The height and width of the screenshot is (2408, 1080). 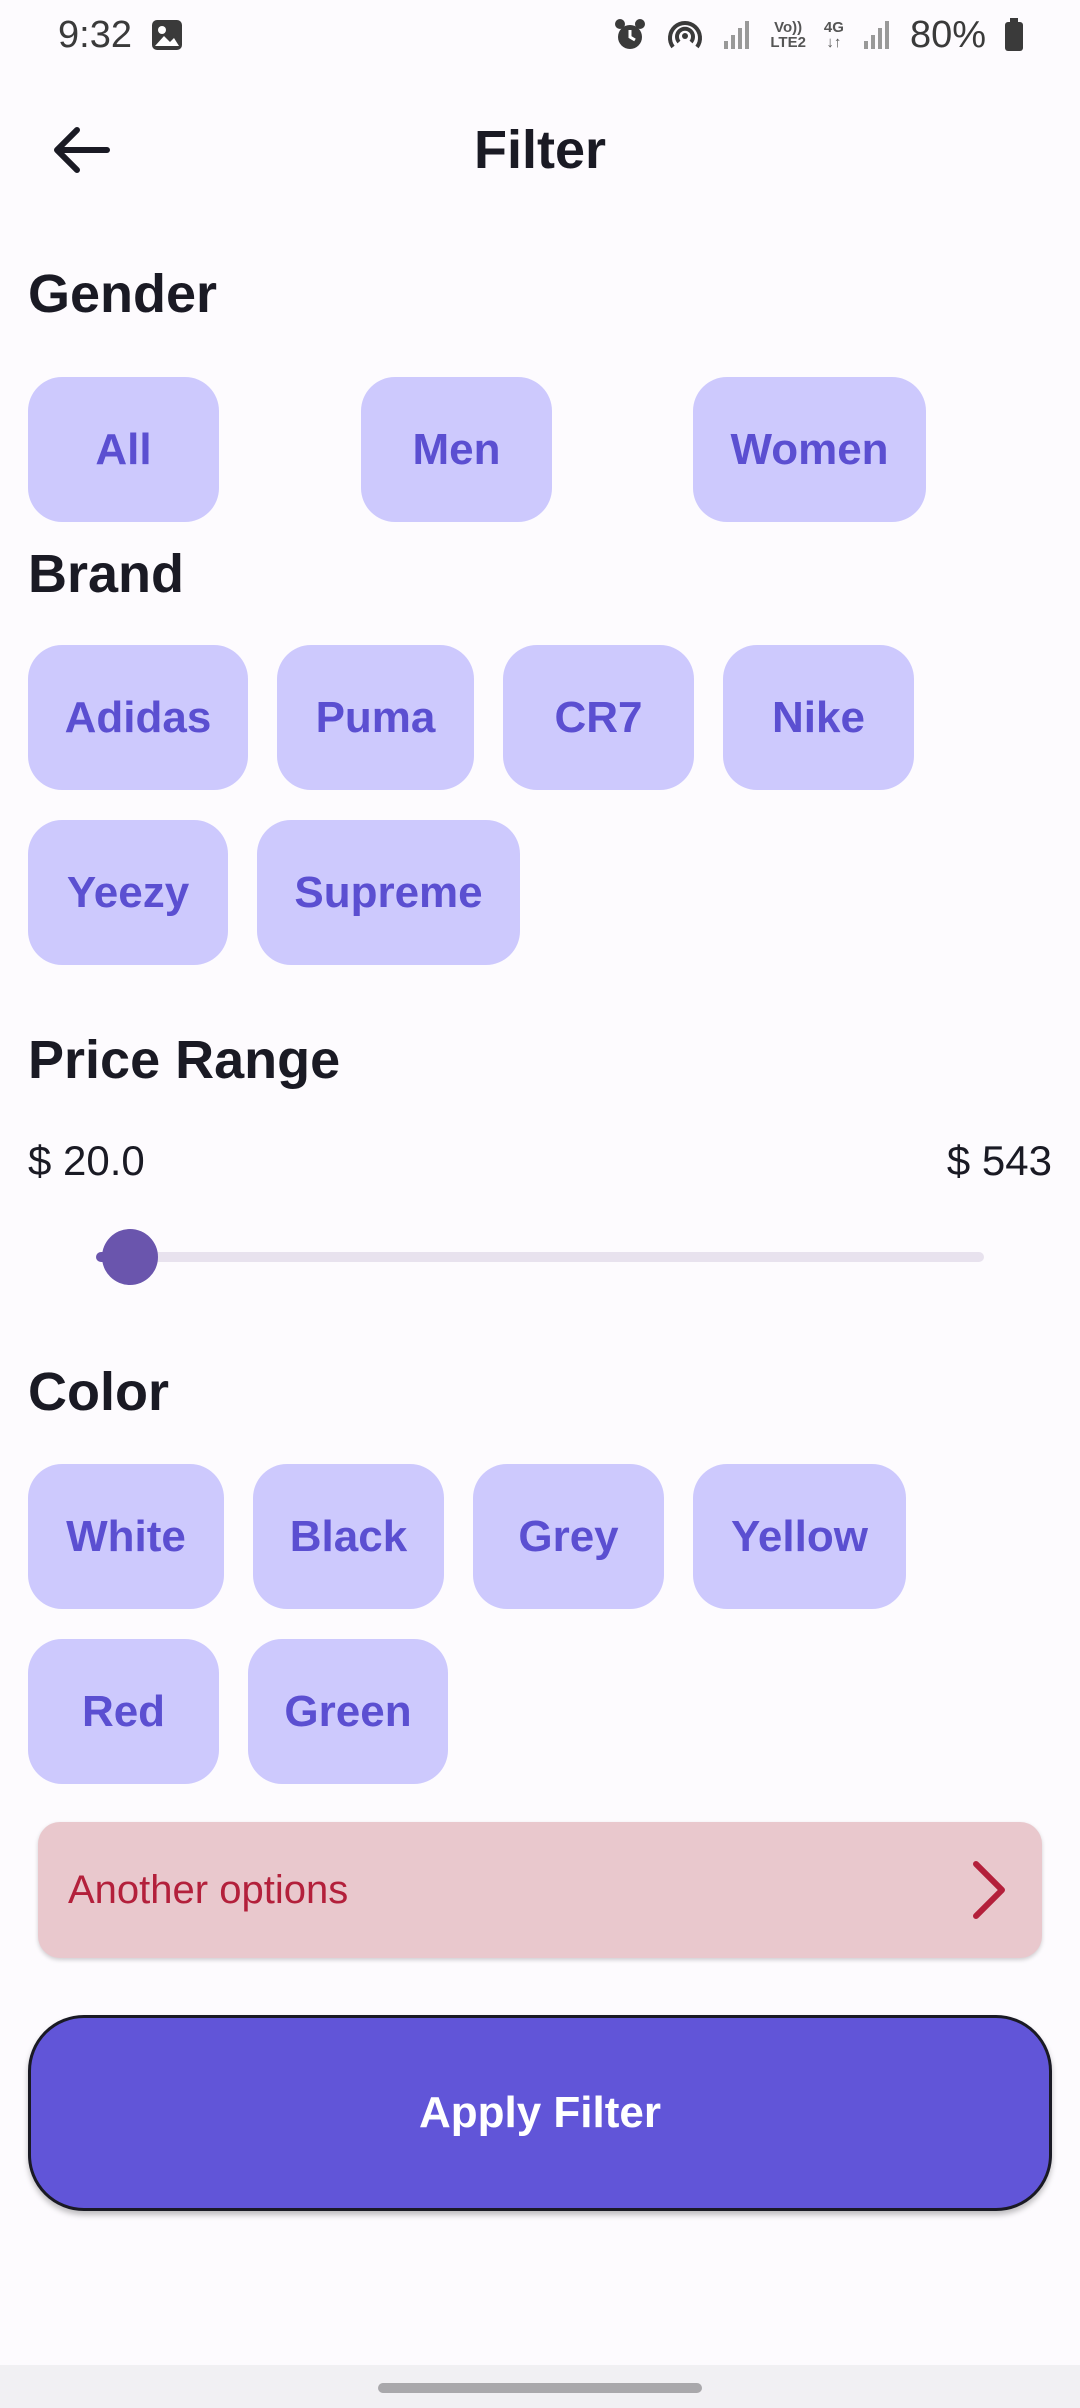 I want to click on price-max-label: $ 543, so click(x=999, y=1160).